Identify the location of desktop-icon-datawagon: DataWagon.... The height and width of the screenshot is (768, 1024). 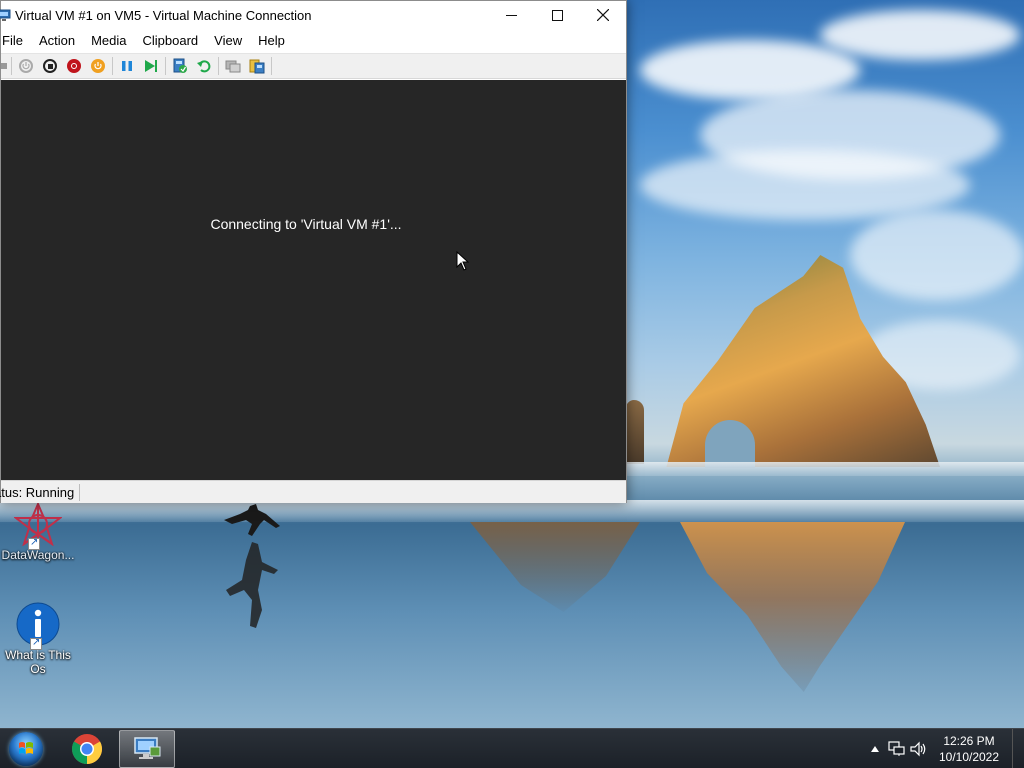
(38, 531).